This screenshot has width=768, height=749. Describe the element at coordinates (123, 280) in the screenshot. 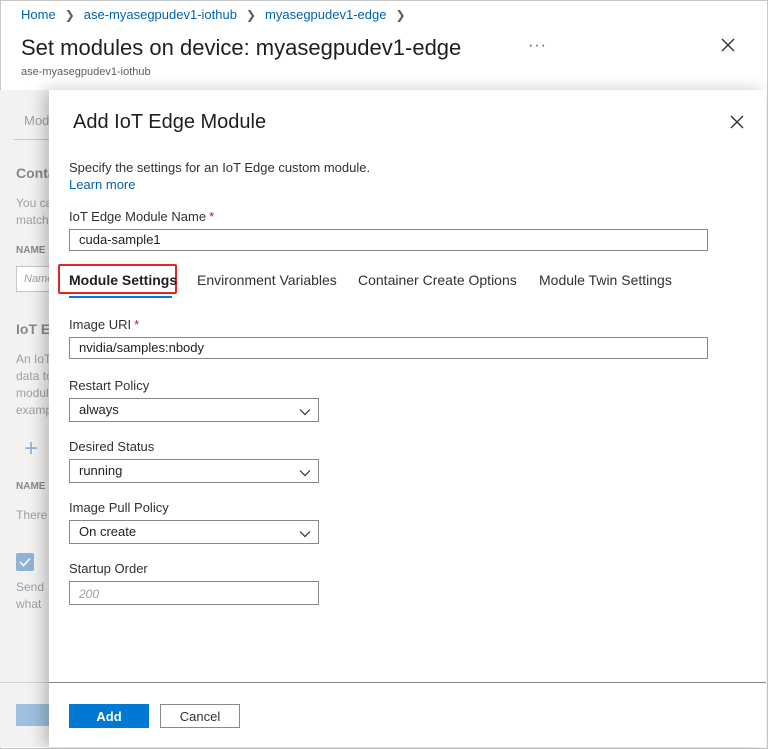

I see `tab-module-settings: Module Settings` at that location.